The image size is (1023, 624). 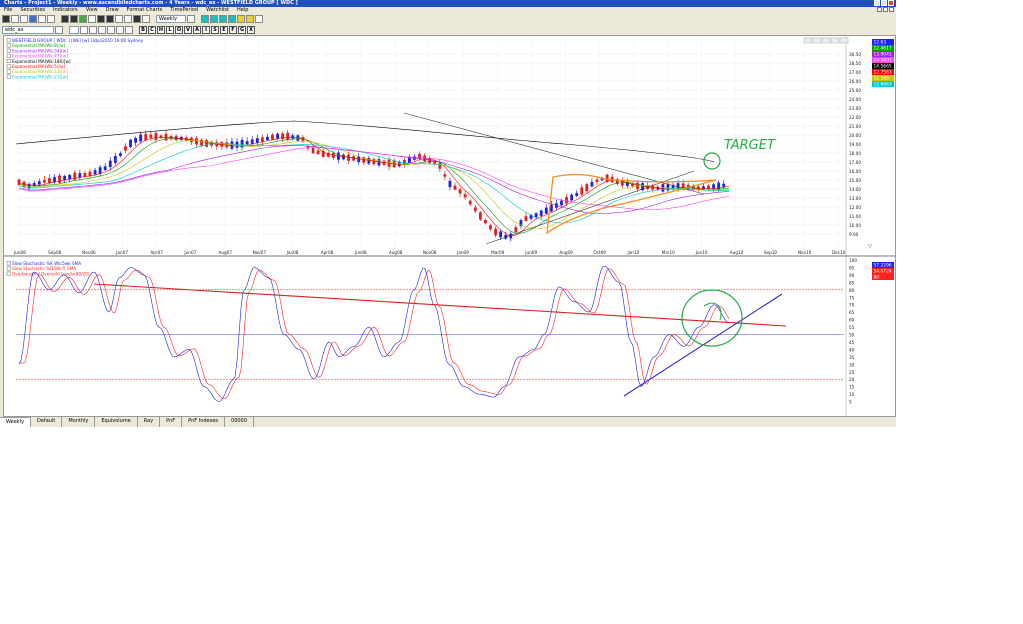 I want to click on tab-00000: 00000, so click(x=239, y=422).